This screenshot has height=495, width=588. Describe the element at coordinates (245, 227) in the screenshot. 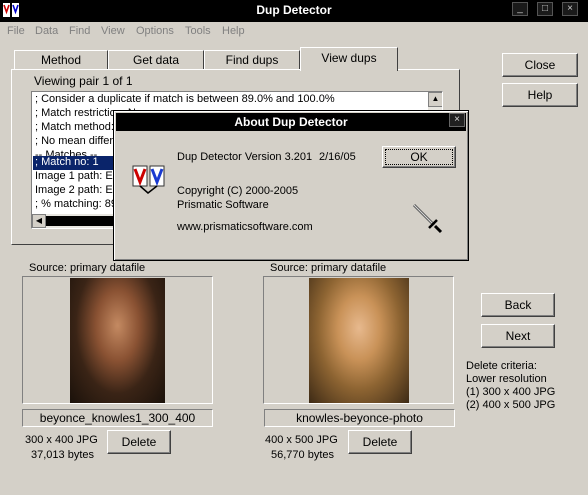

I see `website-url: www.prismaticsoftware.com` at that location.